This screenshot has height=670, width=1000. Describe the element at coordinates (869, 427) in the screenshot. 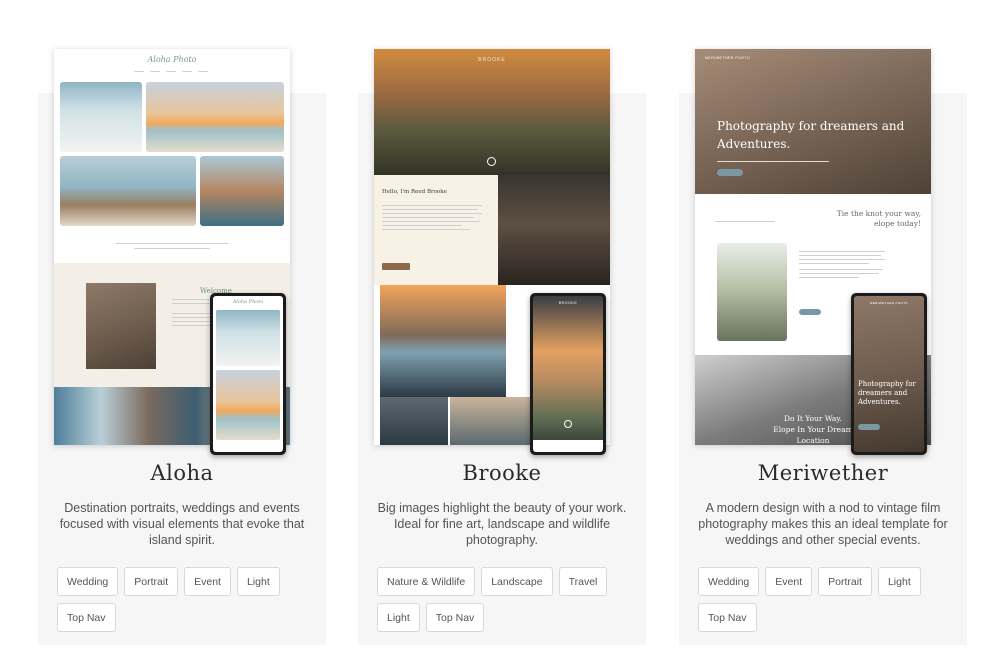

I see `mobile-hero-button` at that location.